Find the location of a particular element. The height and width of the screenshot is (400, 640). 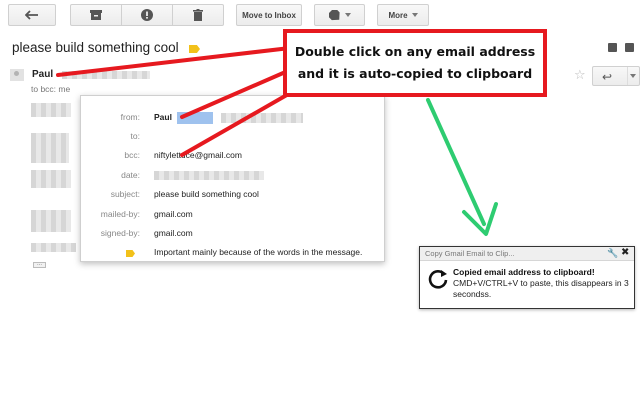

detail-row-mailed-by: mailed-by: gmail.com is located at coordinates (233, 216).